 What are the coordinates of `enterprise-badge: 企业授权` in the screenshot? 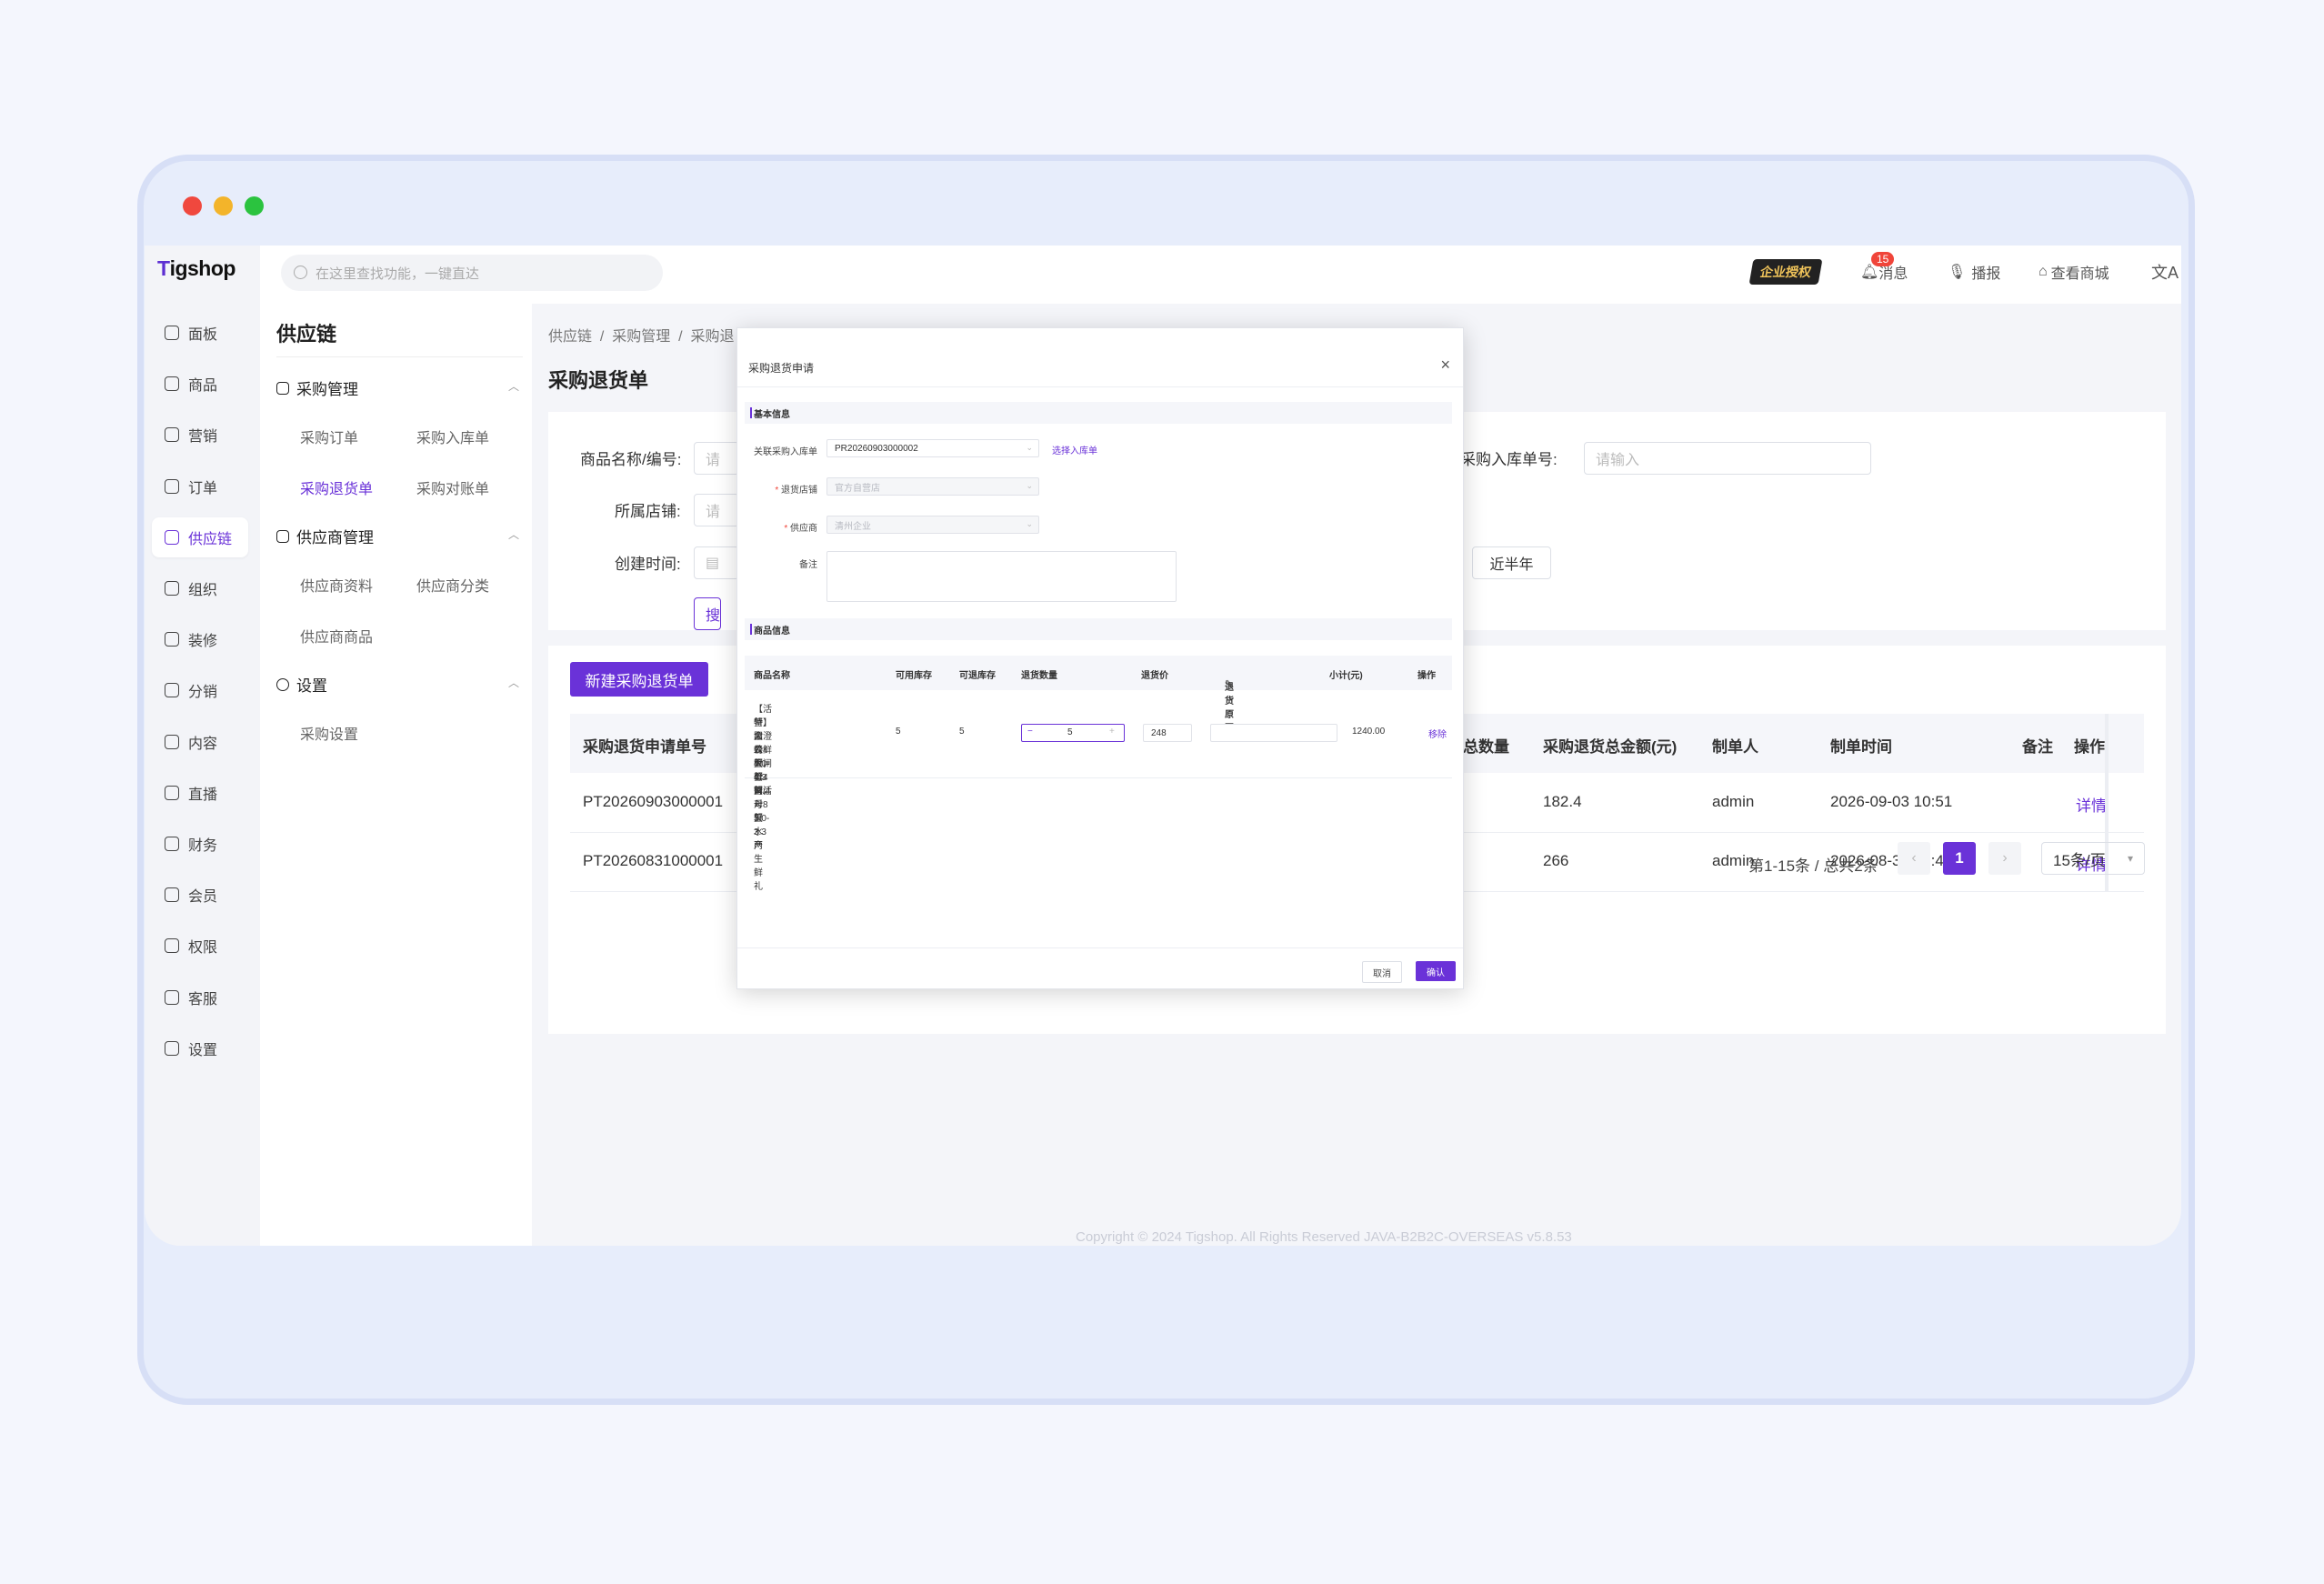 It's located at (1785, 272).